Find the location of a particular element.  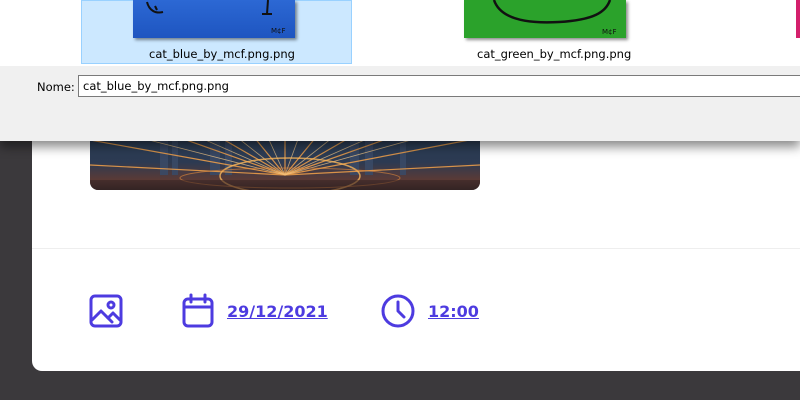

file-name-input is located at coordinates (439, 86).